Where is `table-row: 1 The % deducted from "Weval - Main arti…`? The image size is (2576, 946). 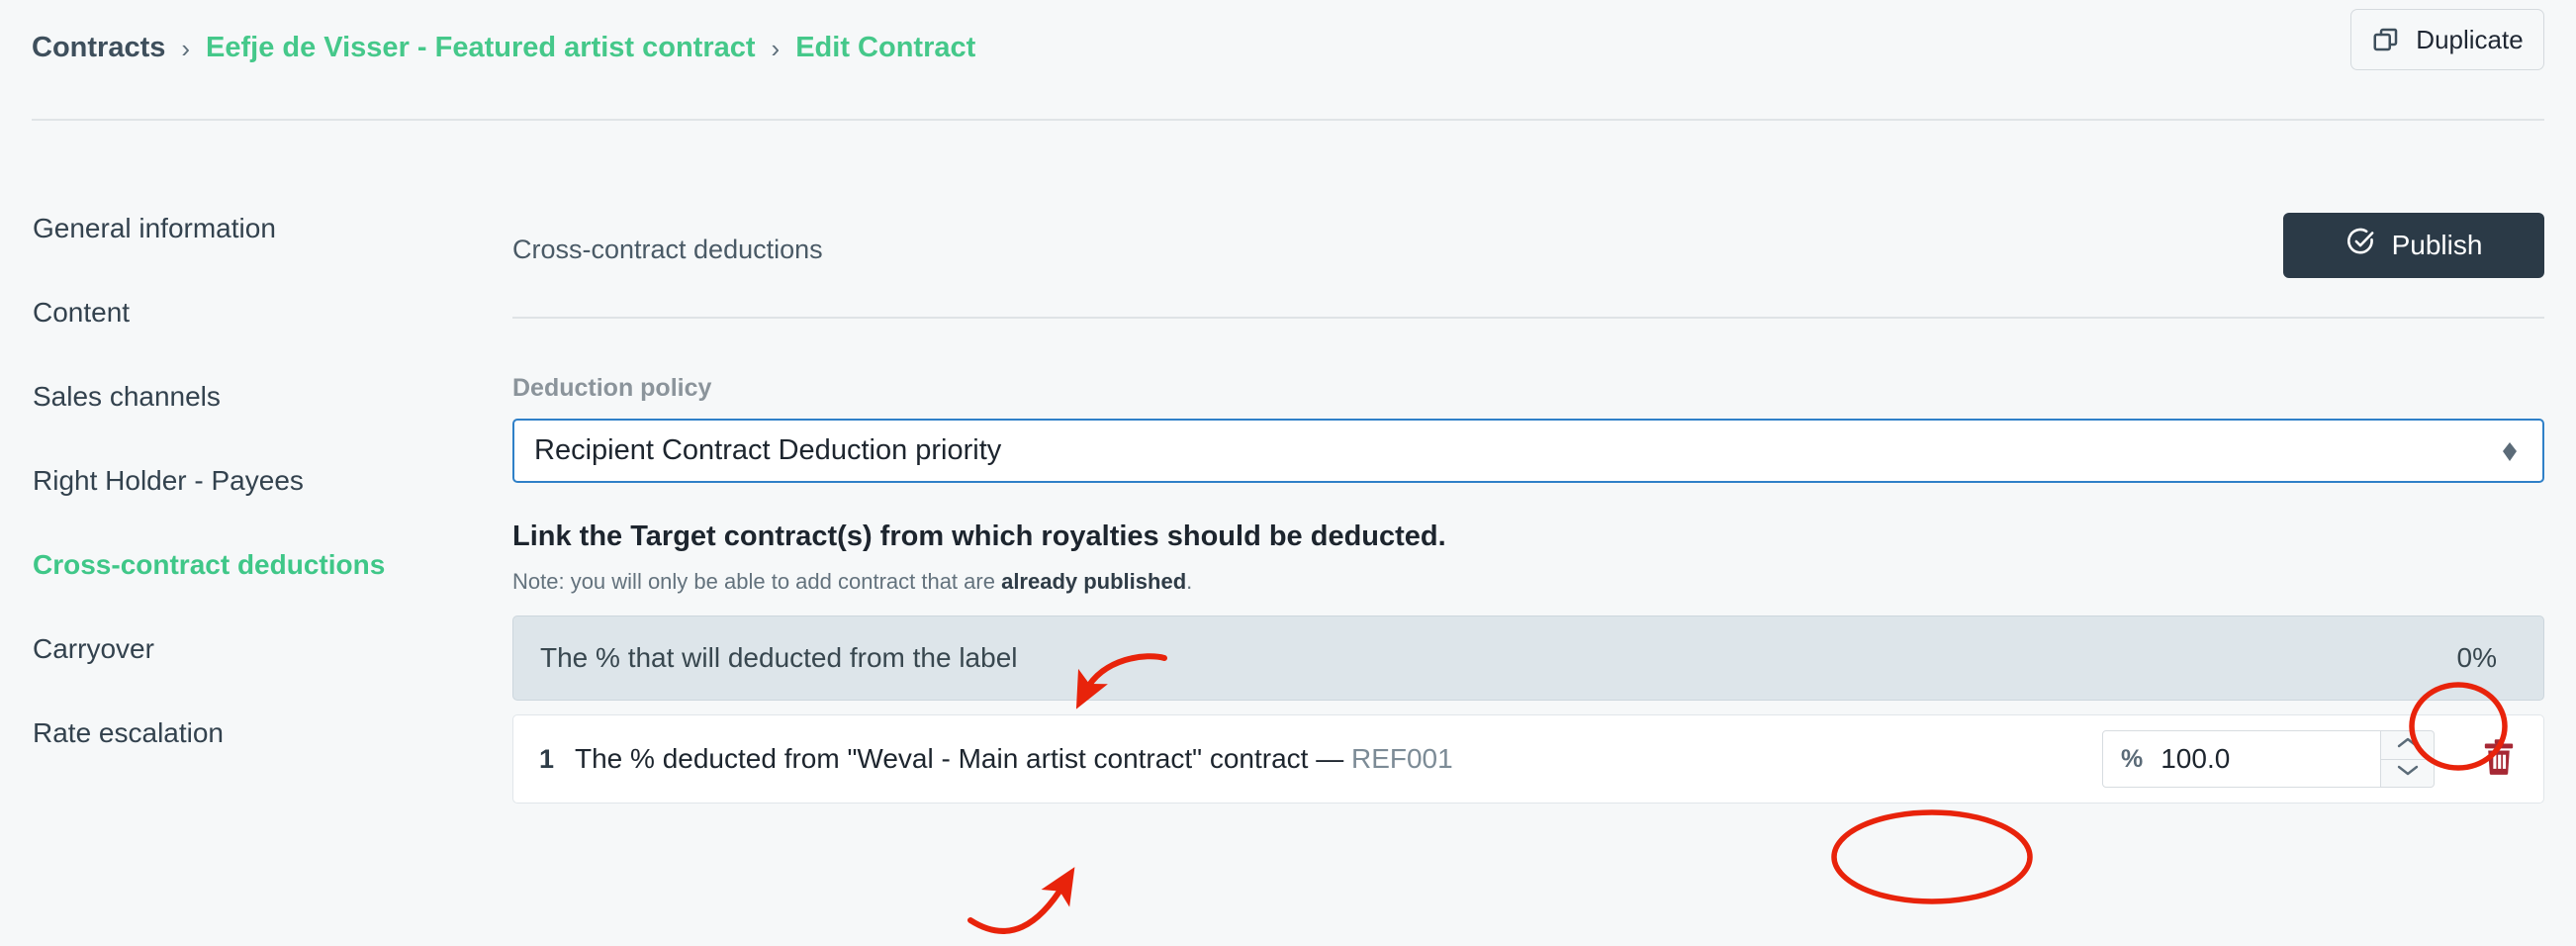
table-row: 1 The % deducted from "Weval - Main arti… is located at coordinates (1528, 759).